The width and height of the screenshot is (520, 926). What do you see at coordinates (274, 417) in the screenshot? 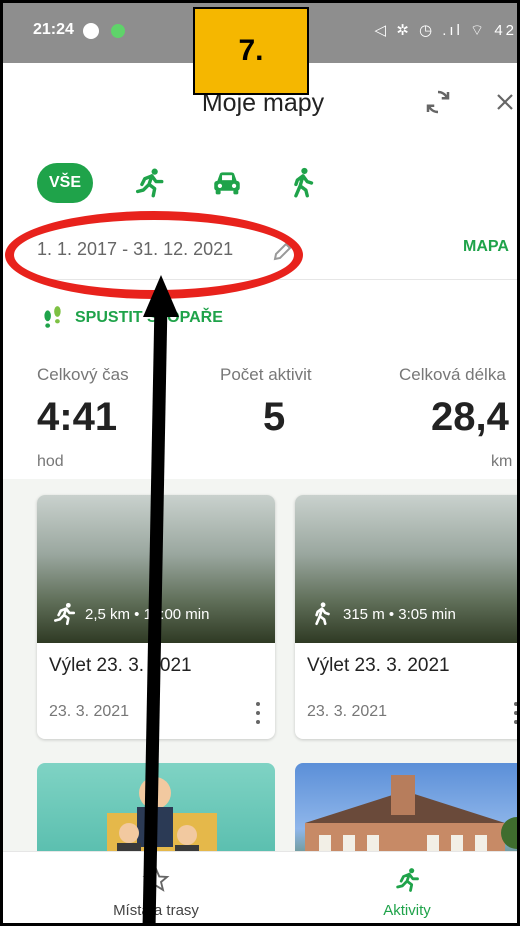
I see `stat-value-count: 5` at bounding box center [274, 417].